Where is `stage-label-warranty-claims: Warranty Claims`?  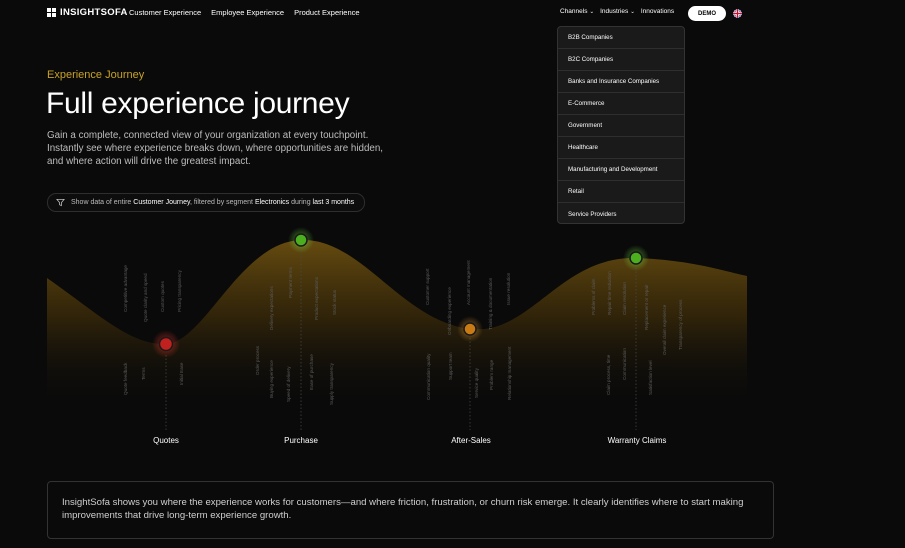
stage-label-warranty-claims: Warranty Claims is located at coordinates (637, 440).